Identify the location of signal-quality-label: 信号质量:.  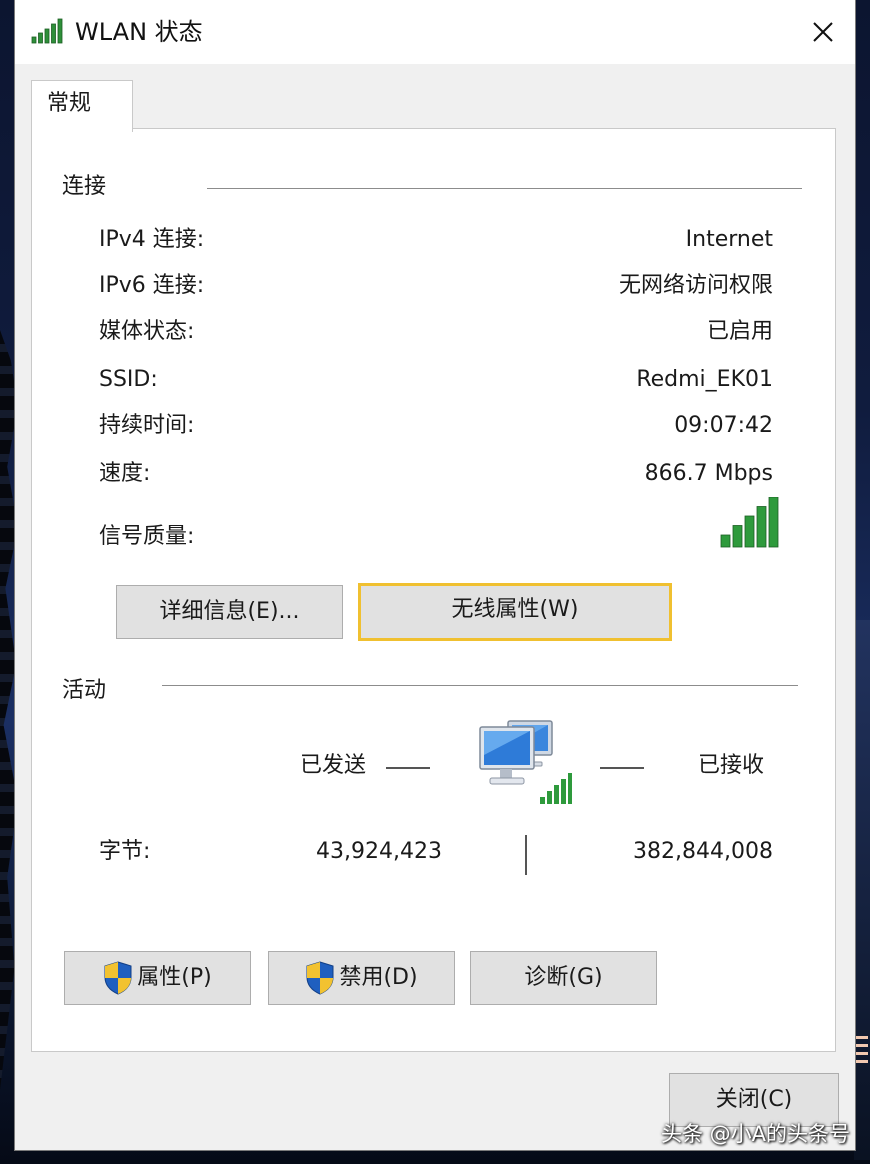
(147, 536).